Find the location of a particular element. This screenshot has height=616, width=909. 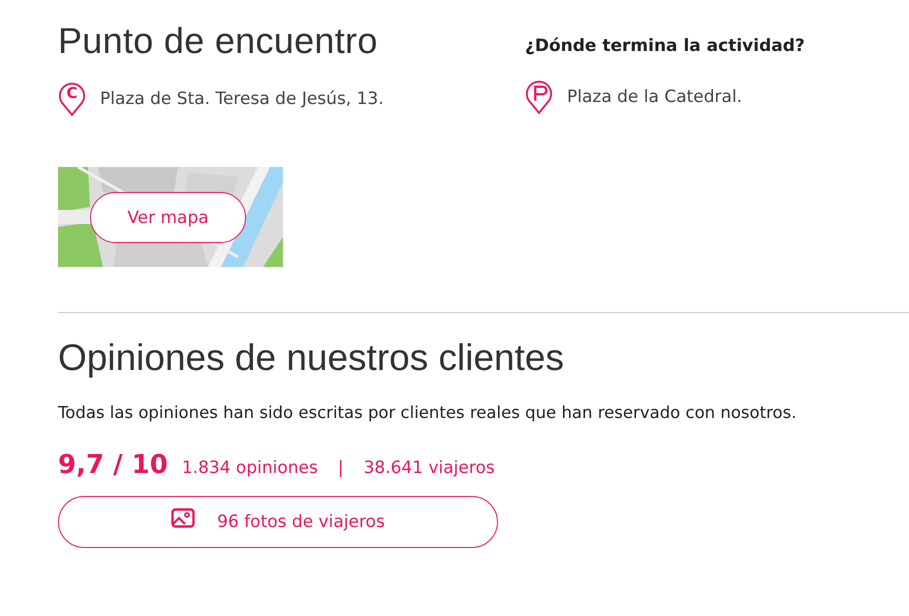

map-pin-icon: C is located at coordinates (72, 99).